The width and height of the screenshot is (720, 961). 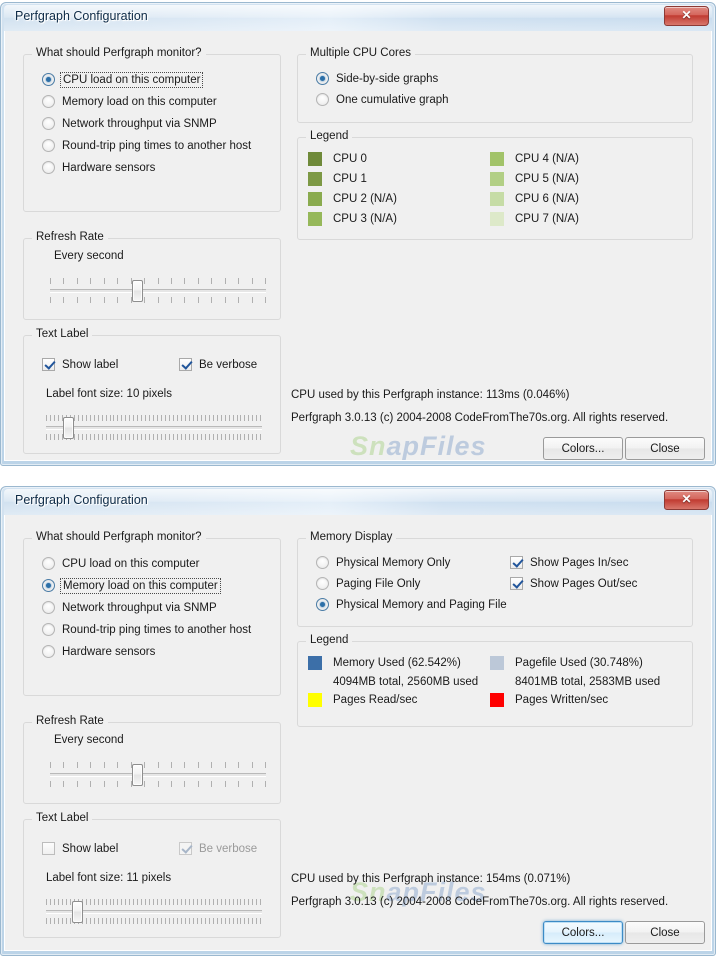 I want to click on checkbox-show-pages-out: Show Pages Out/sec, so click(x=573, y=583).